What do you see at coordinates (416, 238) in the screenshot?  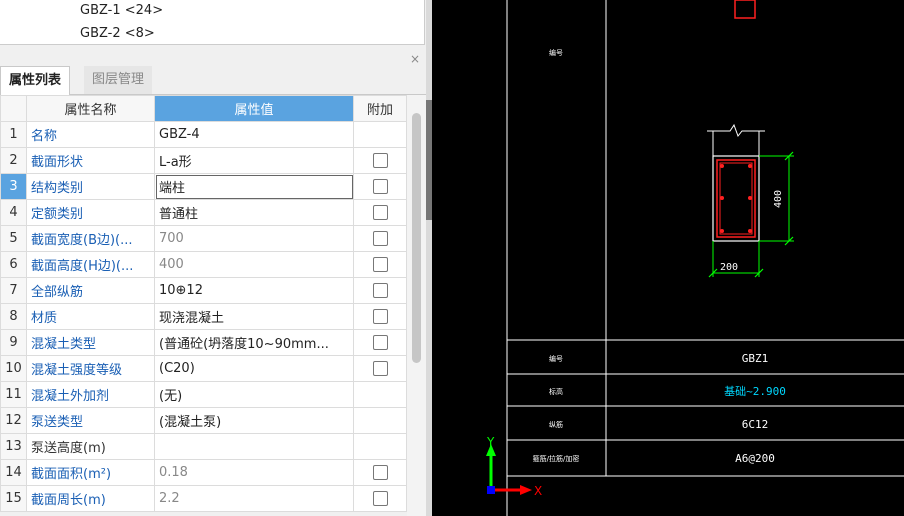 I see `scrollbar-thumb` at bounding box center [416, 238].